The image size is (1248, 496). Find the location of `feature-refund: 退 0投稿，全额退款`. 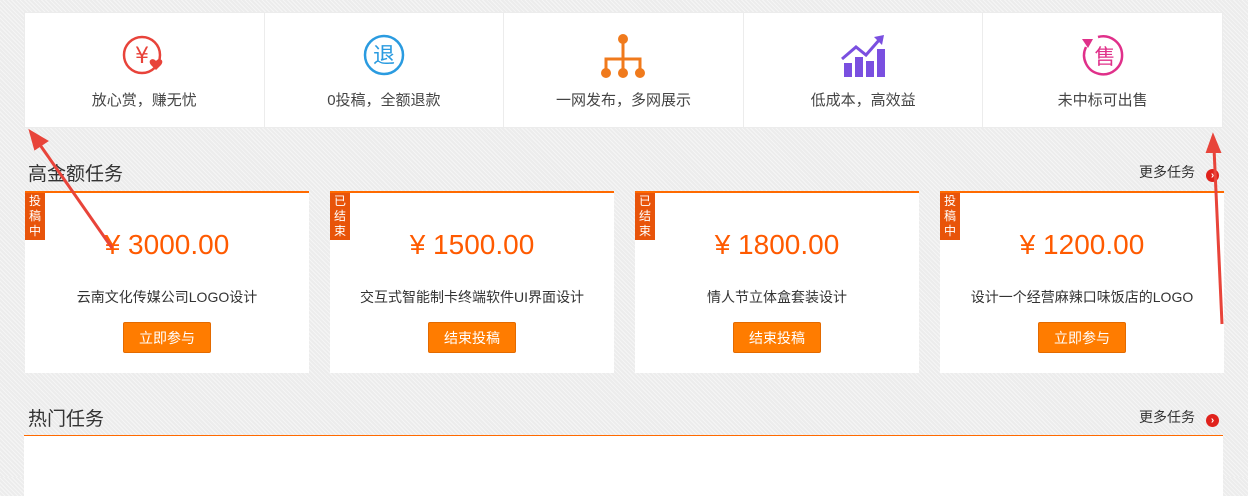

feature-refund: 退 0投稿，全额退款 is located at coordinates (385, 70).